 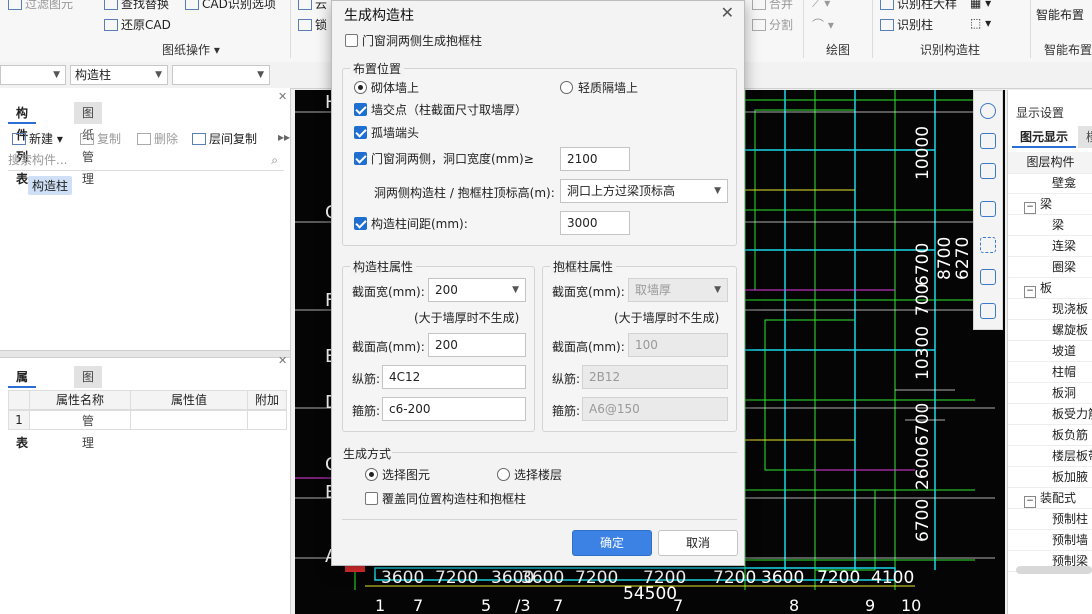 I want to click on identify-col-button: 识别柱, so click(x=906, y=24).